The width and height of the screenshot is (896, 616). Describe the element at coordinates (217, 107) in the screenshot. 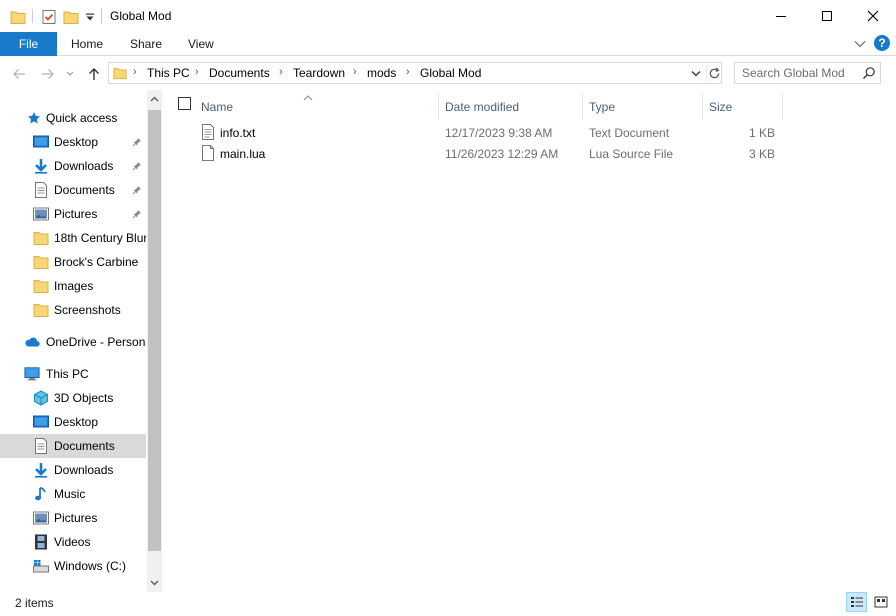

I see `column-header-name: Name` at that location.